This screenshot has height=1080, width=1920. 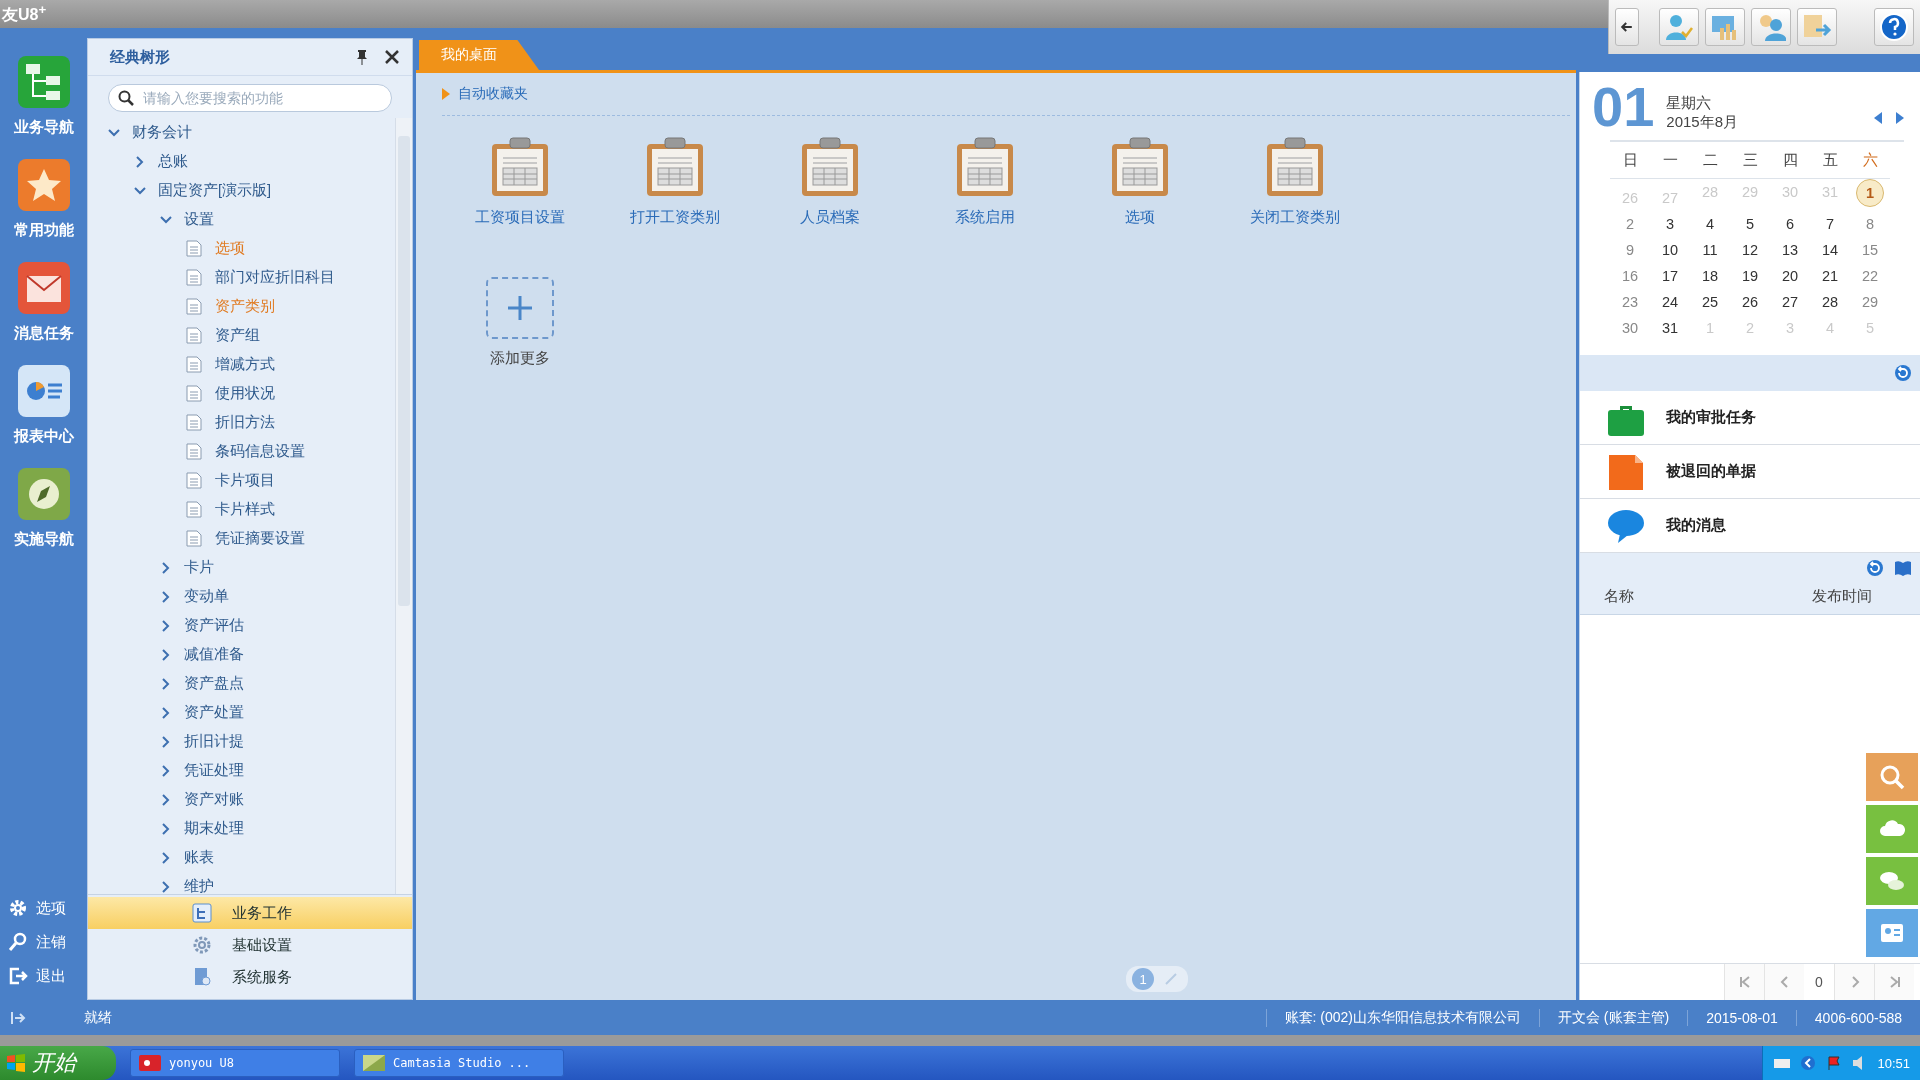 What do you see at coordinates (1903, 568) in the screenshot?
I see `book-icon` at bounding box center [1903, 568].